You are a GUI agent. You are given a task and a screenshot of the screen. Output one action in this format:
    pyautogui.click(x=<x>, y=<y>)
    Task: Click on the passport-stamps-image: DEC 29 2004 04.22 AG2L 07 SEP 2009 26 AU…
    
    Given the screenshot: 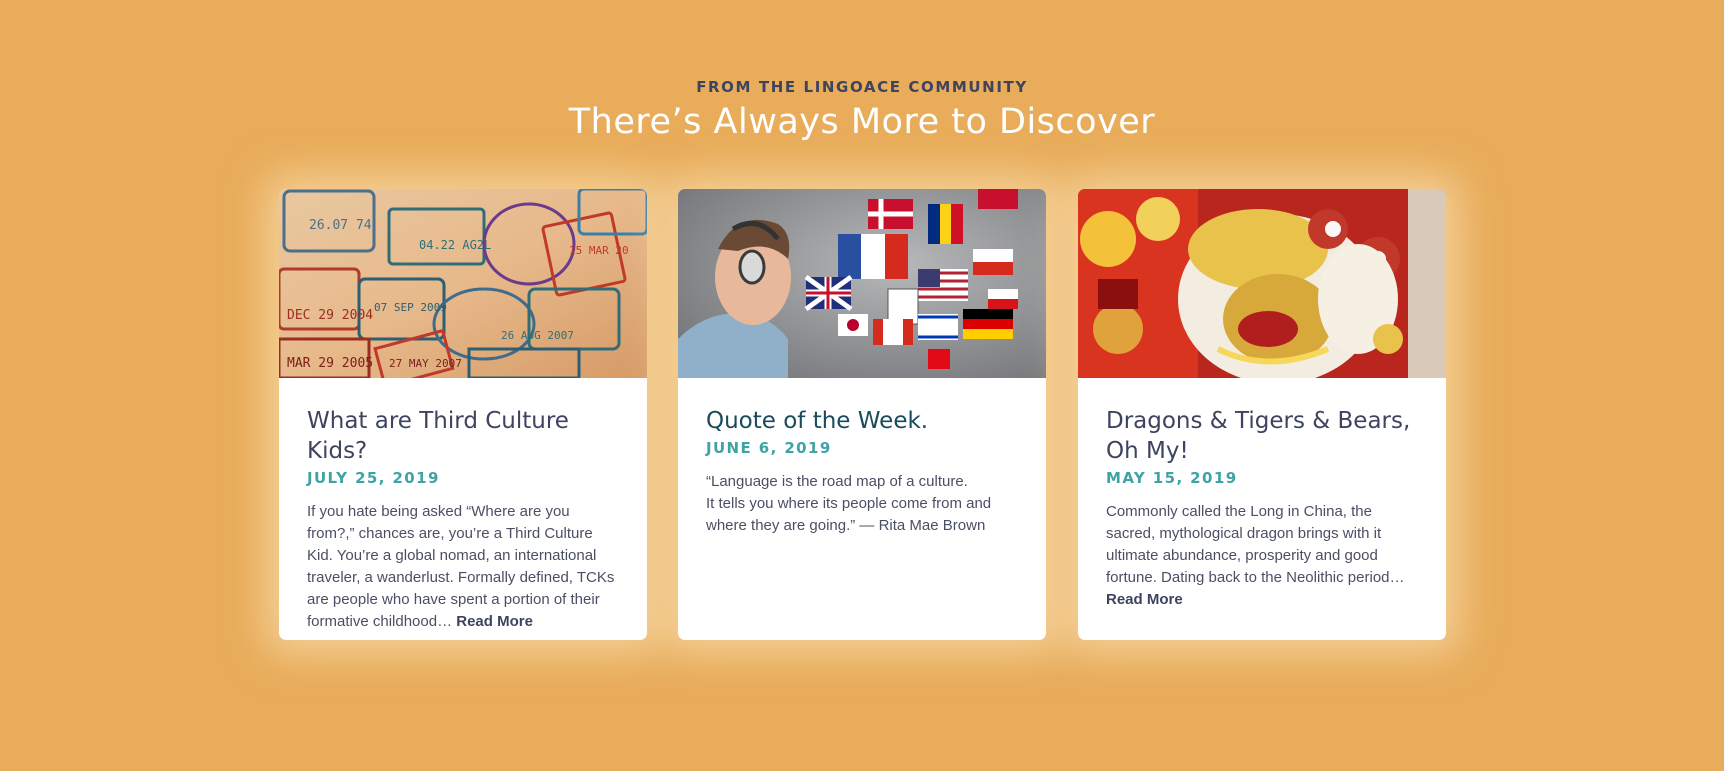 What is the action you would take?
    pyautogui.click(x=463, y=283)
    